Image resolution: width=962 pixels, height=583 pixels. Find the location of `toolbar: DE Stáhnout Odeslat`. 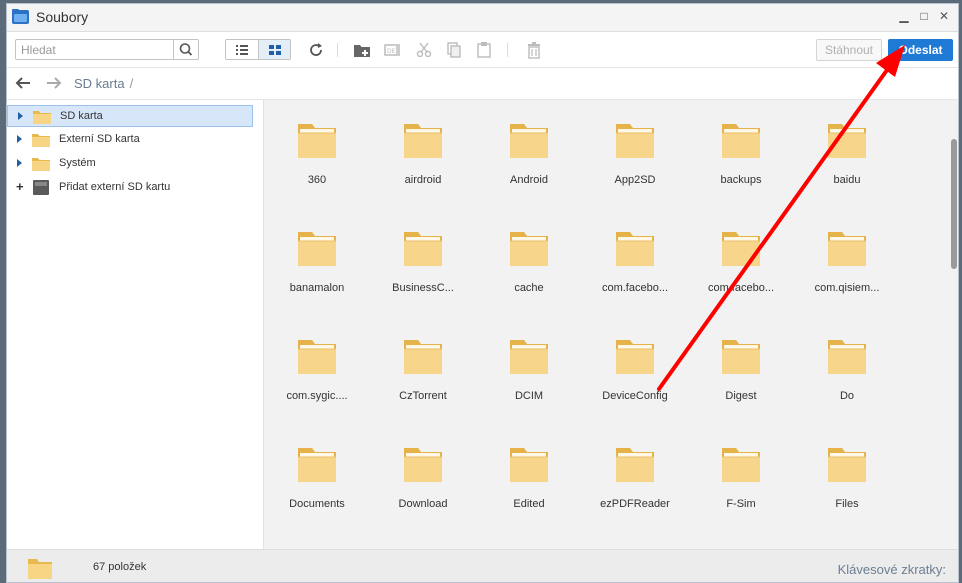

toolbar: DE Stáhnout Odeslat is located at coordinates (482, 50).